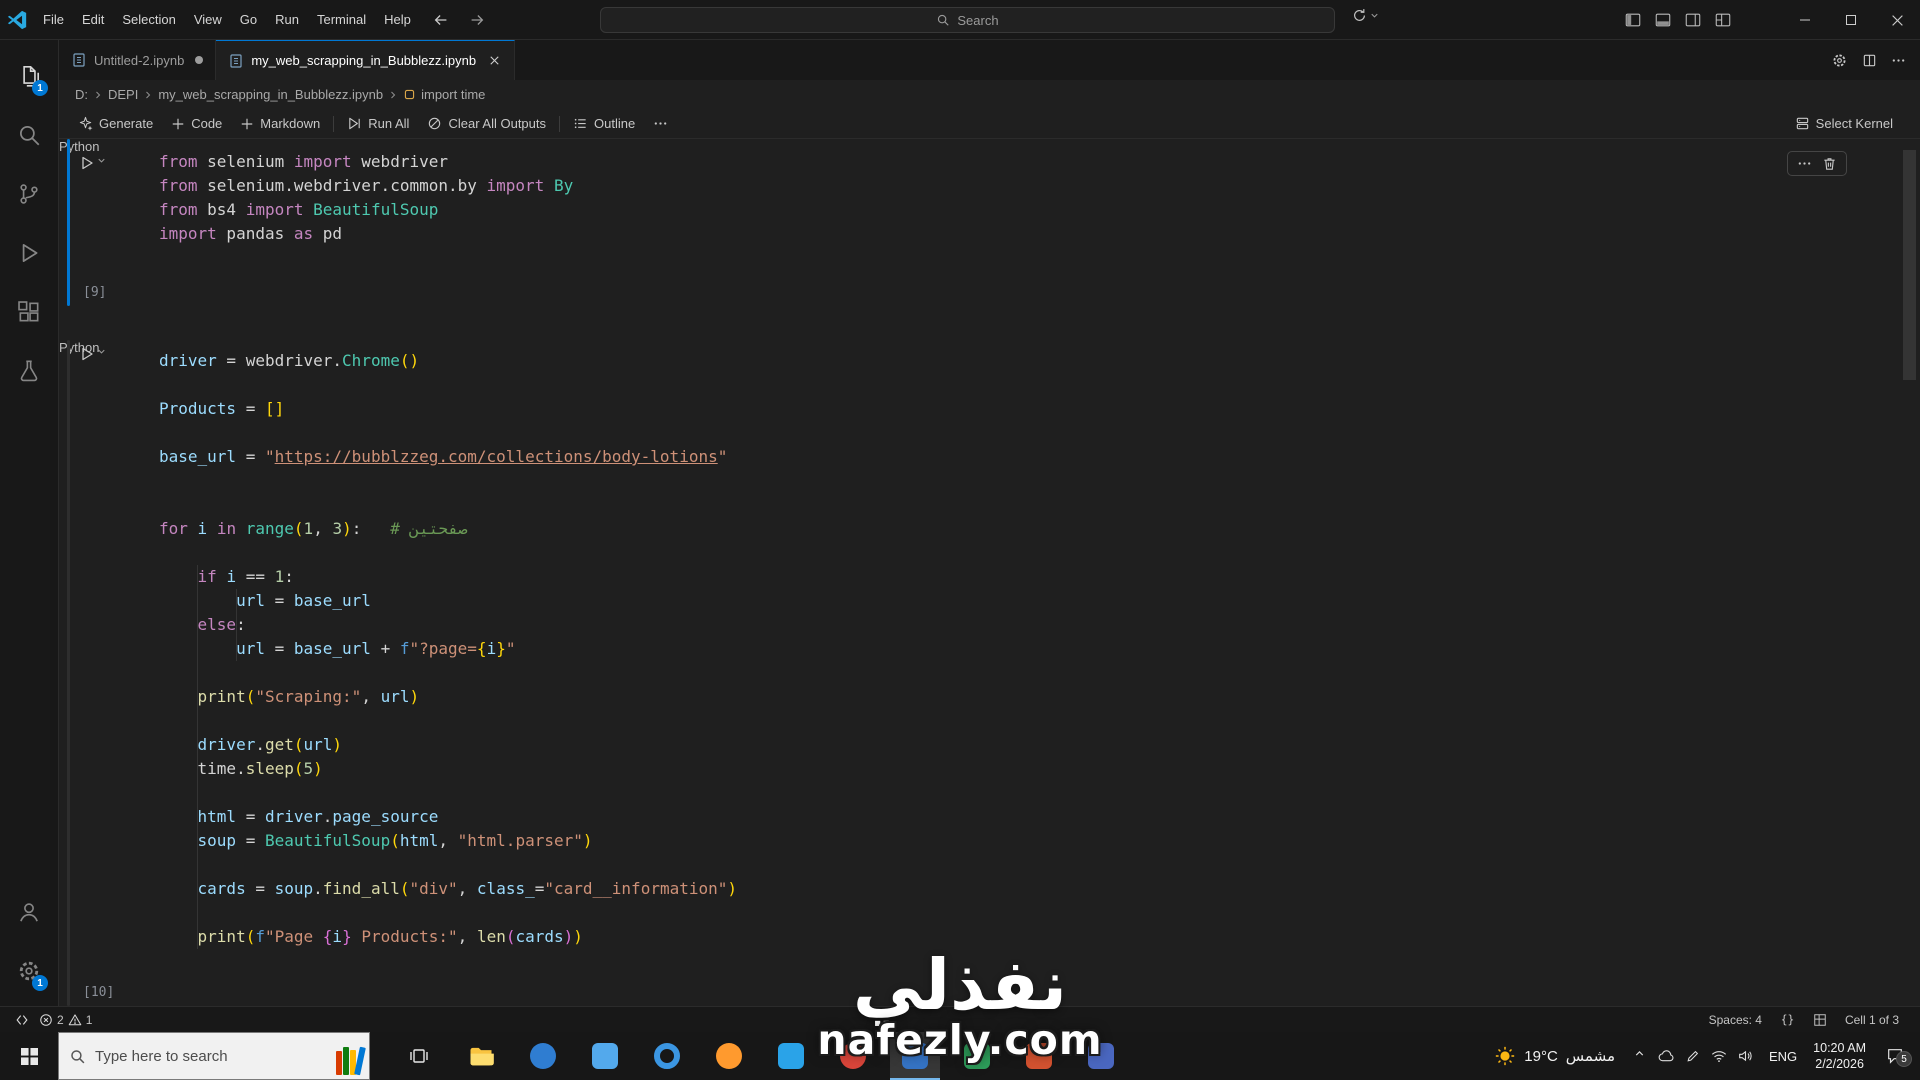  Describe the element at coordinates (161, 1056) in the screenshot. I see `taskbar-search-placeholder: Type here to search` at that location.